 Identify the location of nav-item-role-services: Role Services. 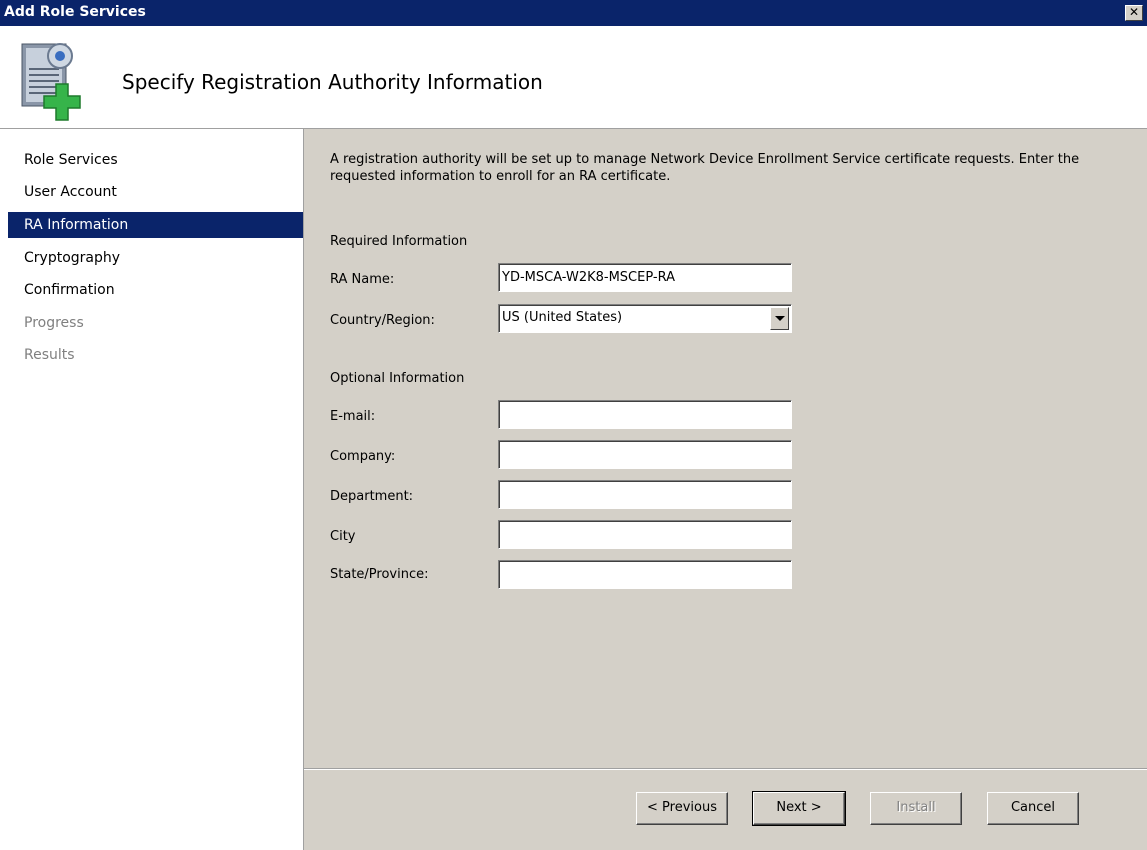
(155, 160).